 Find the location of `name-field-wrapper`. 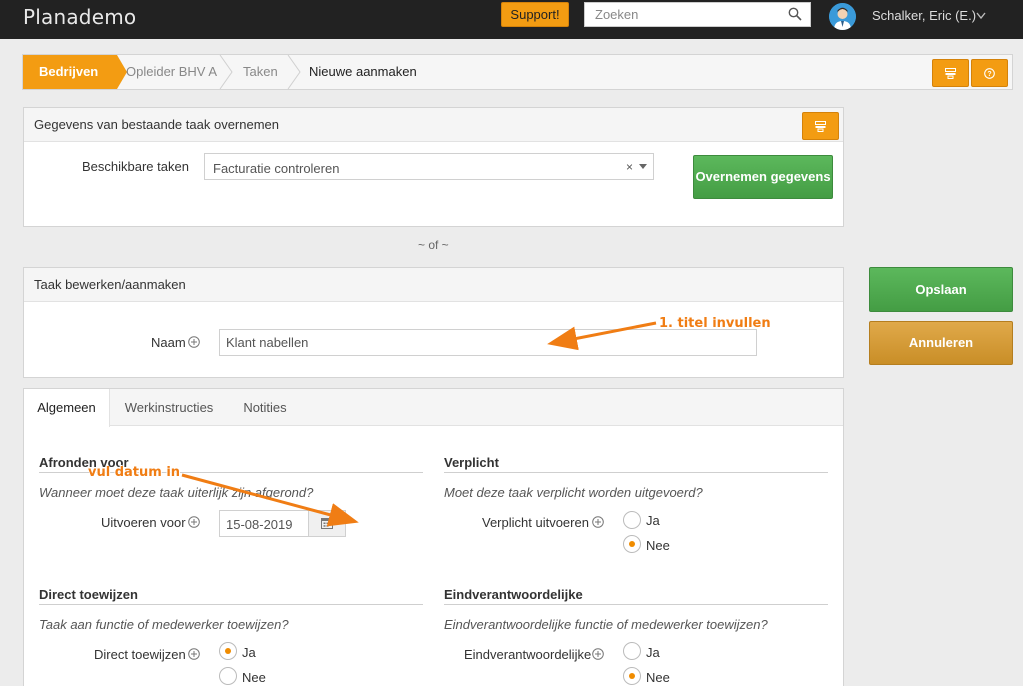

name-field-wrapper is located at coordinates (488, 342).